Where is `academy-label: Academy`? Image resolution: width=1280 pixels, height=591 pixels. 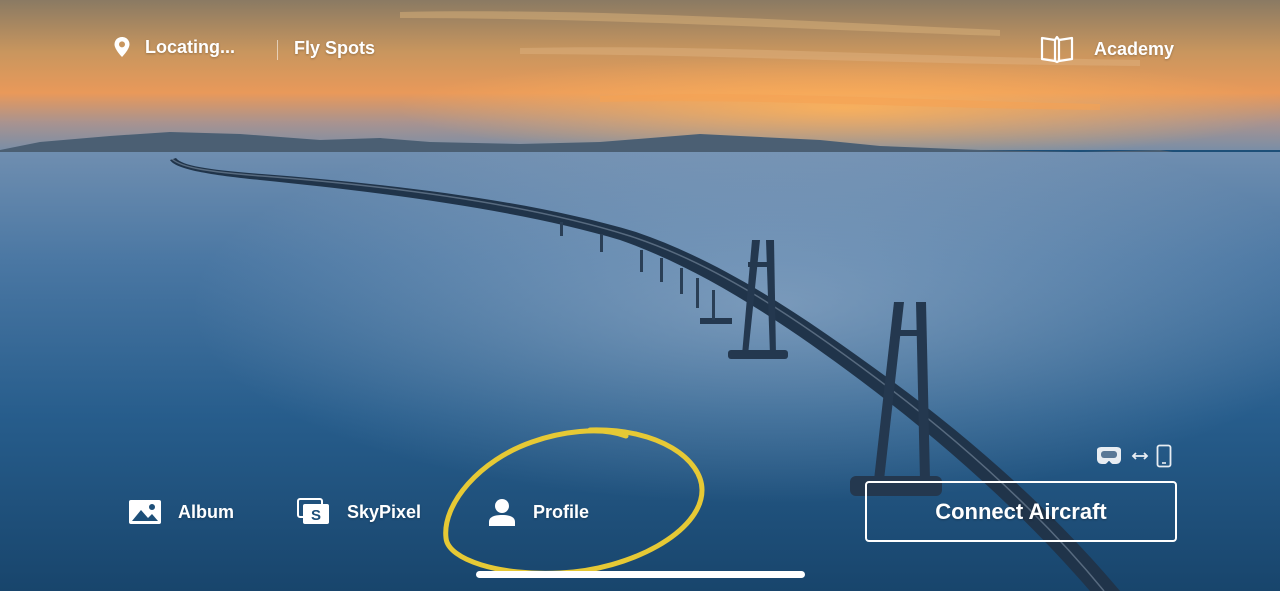 academy-label: Academy is located at coordinates (1134, 48).